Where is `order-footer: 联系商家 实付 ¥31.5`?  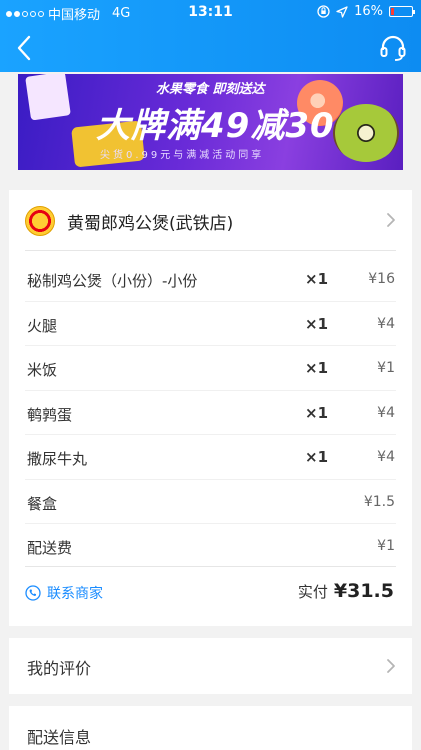
order-footer: 联系商家 实付 ¥31.5 is located at coordinates (210, 593).